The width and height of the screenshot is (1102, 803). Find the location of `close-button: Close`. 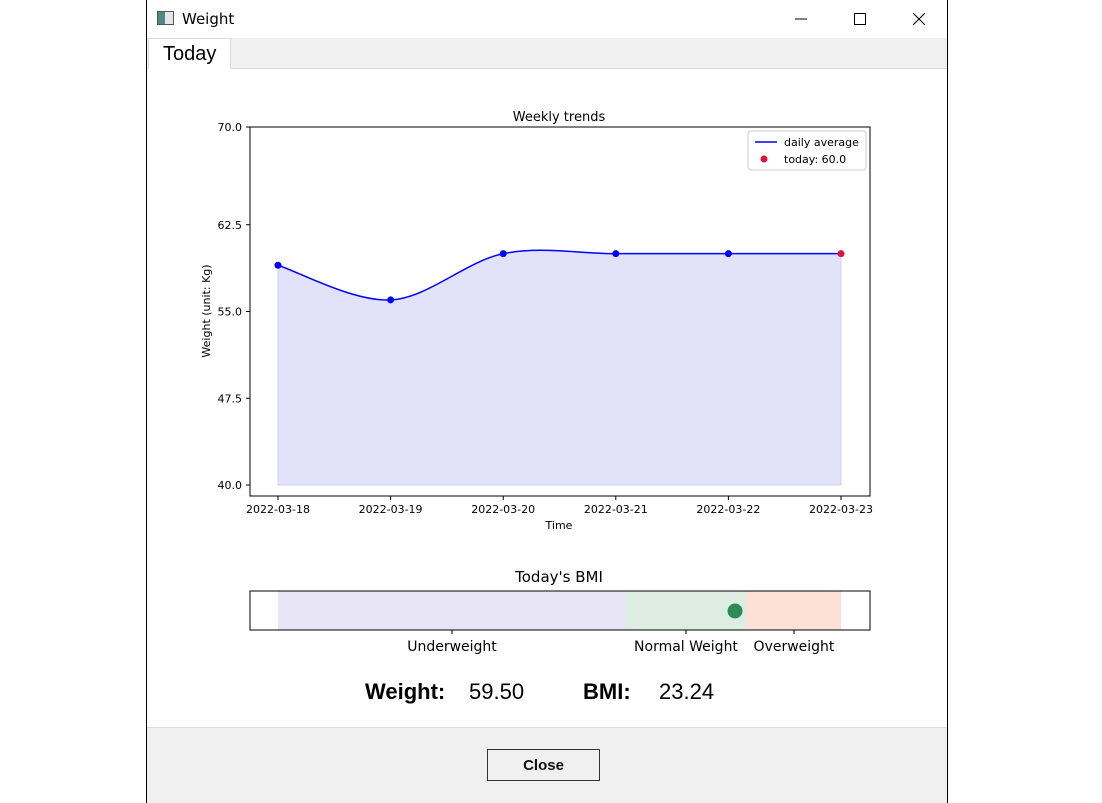

close-button: Close is located at coordinates (543, 765).